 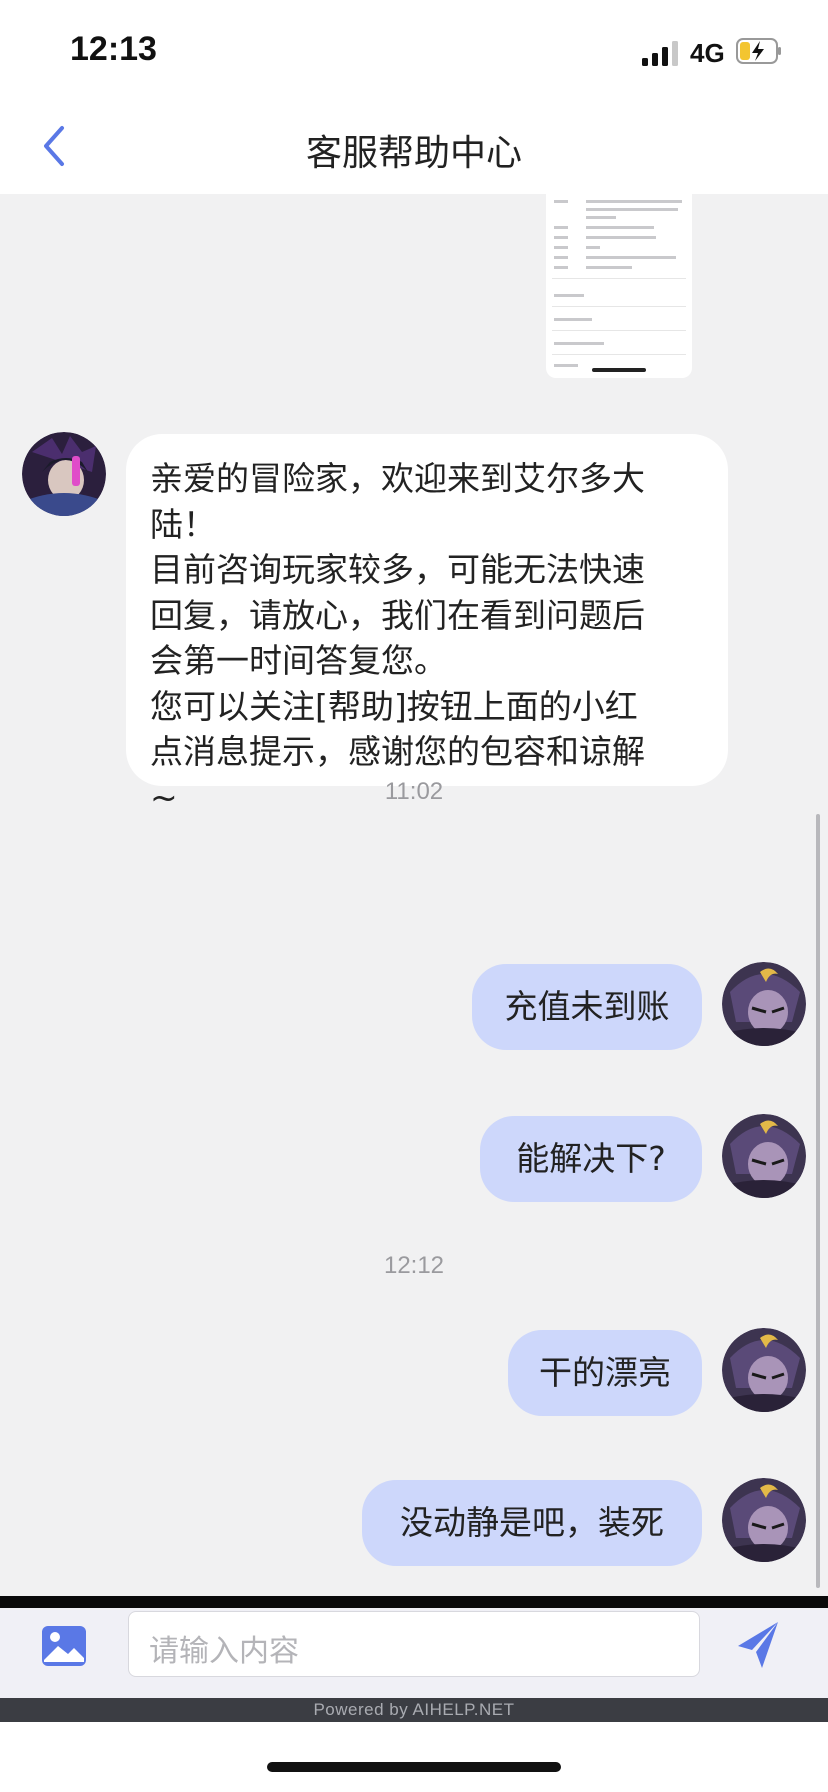 What do you see at coordinates (587, 1007) in the screenshot?
I see `user-message-bubble: 充值未到账` at bounding box center [587, 1007].